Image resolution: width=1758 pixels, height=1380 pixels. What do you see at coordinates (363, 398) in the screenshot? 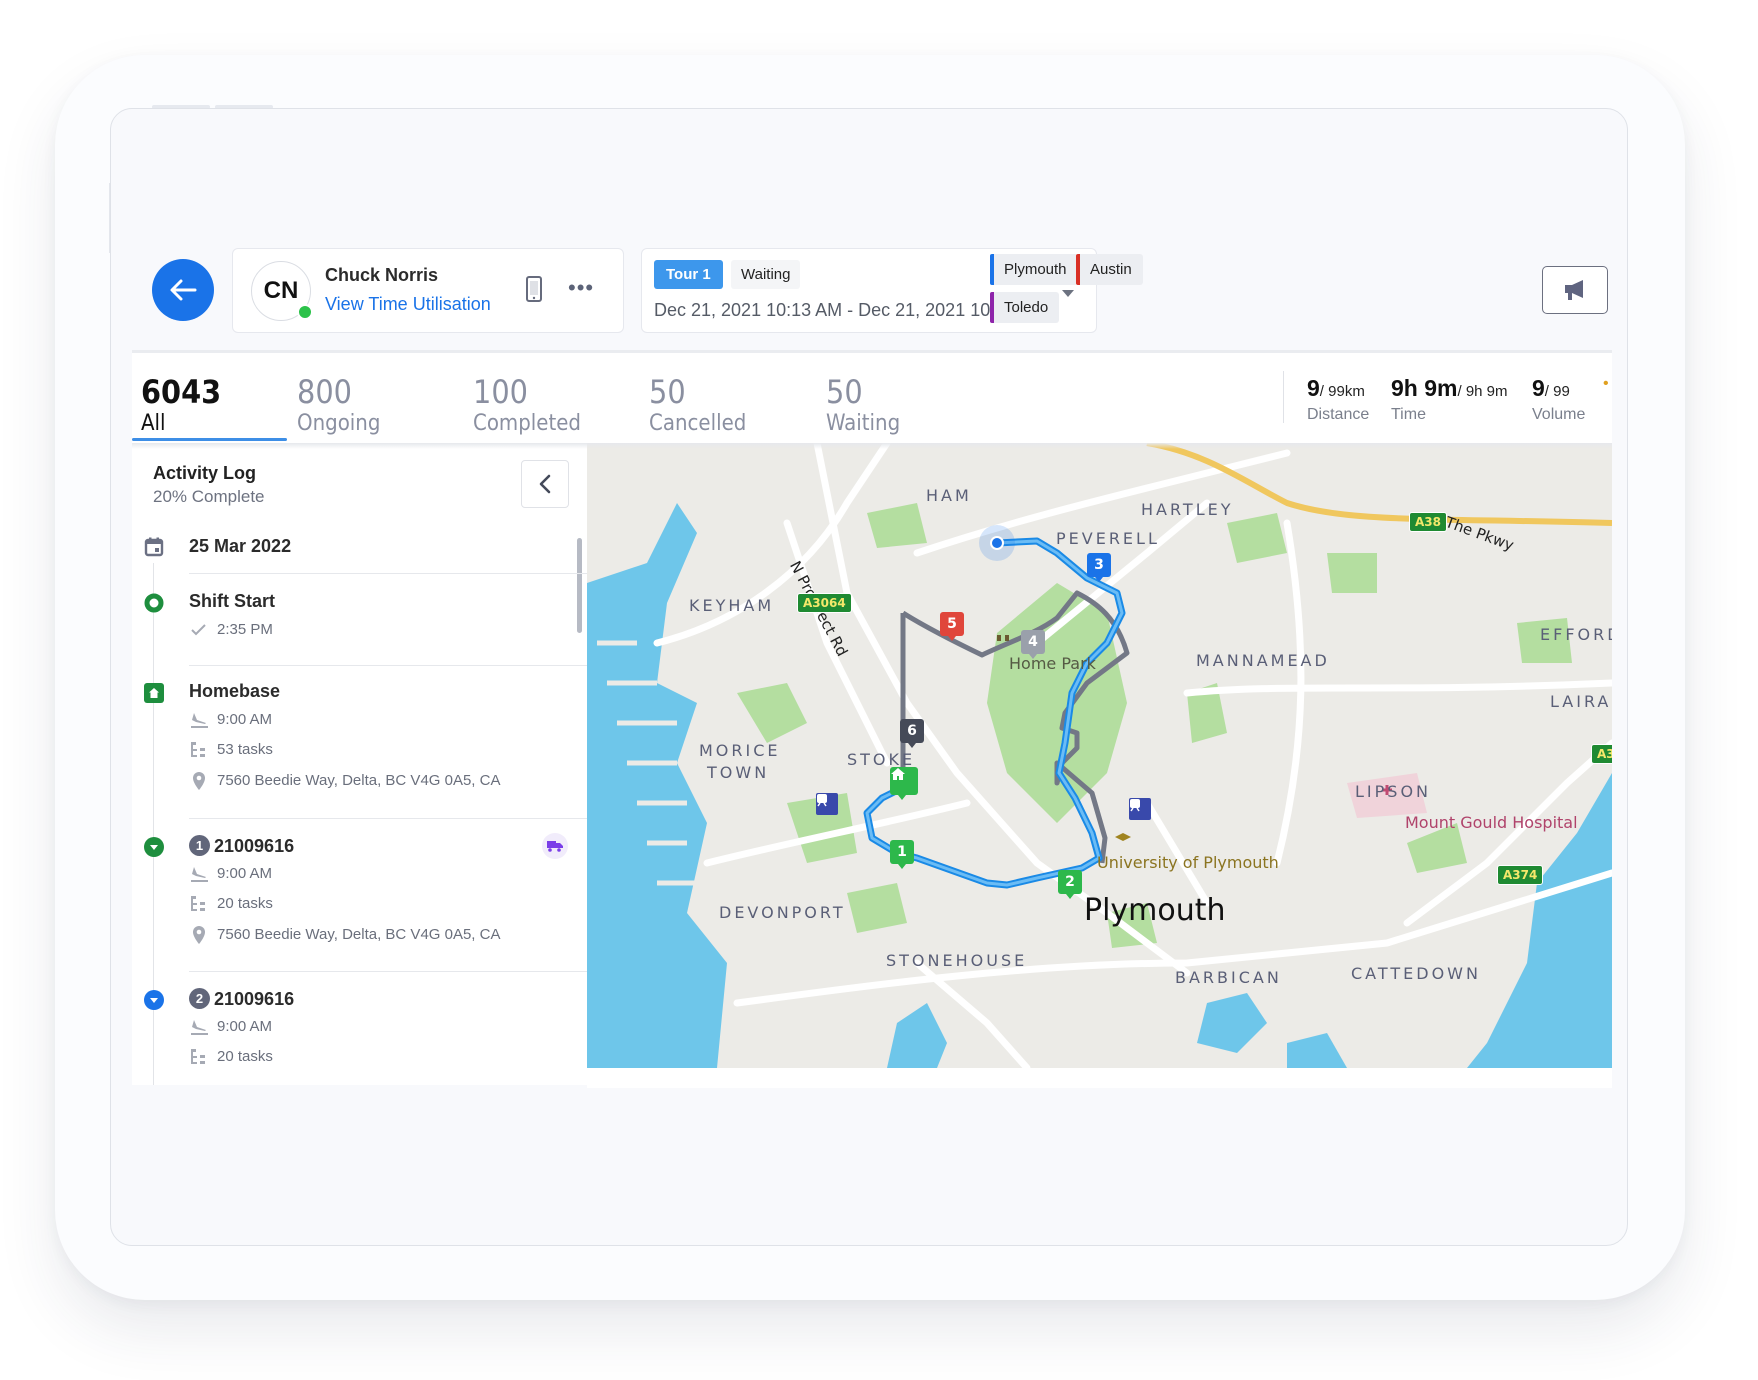
I see `tab-ongoing: 800 Ongoing` at bounding box center [363, 398].